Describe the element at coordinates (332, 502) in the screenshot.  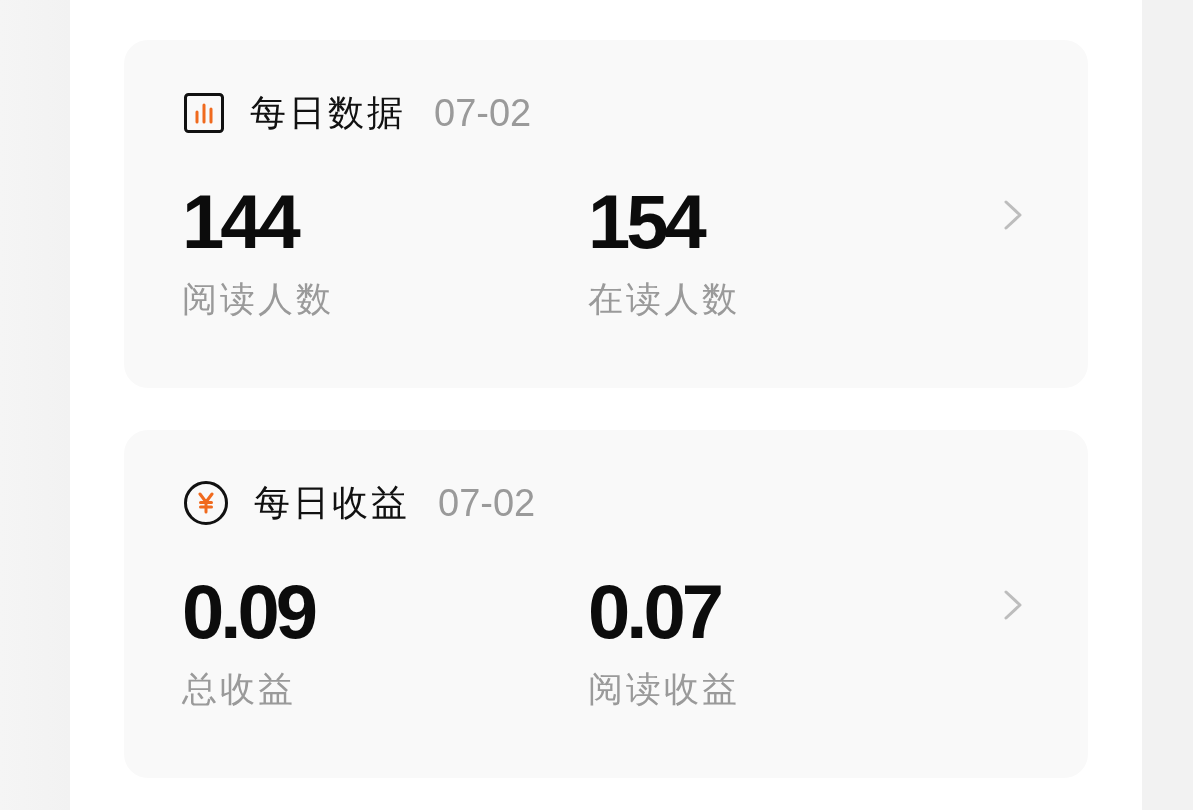
I see `card-title: 每日收益` at that location.